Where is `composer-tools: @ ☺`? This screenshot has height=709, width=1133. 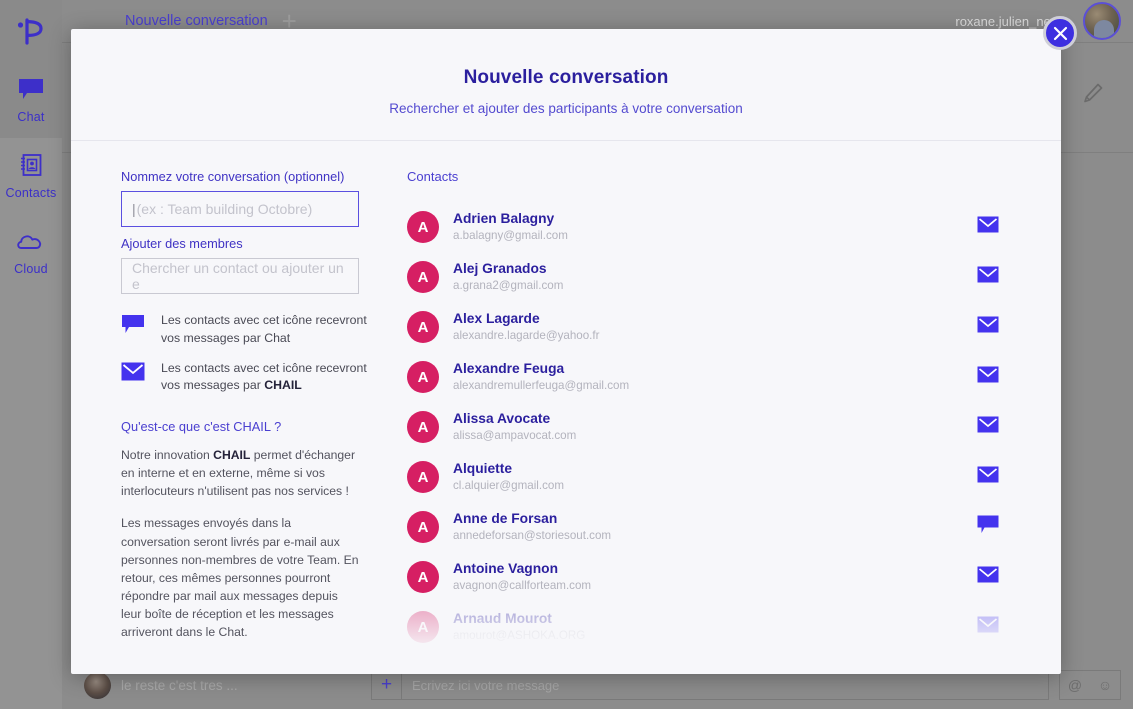 composer-tools: @ ☺ is located at coordinates (1090, 685).